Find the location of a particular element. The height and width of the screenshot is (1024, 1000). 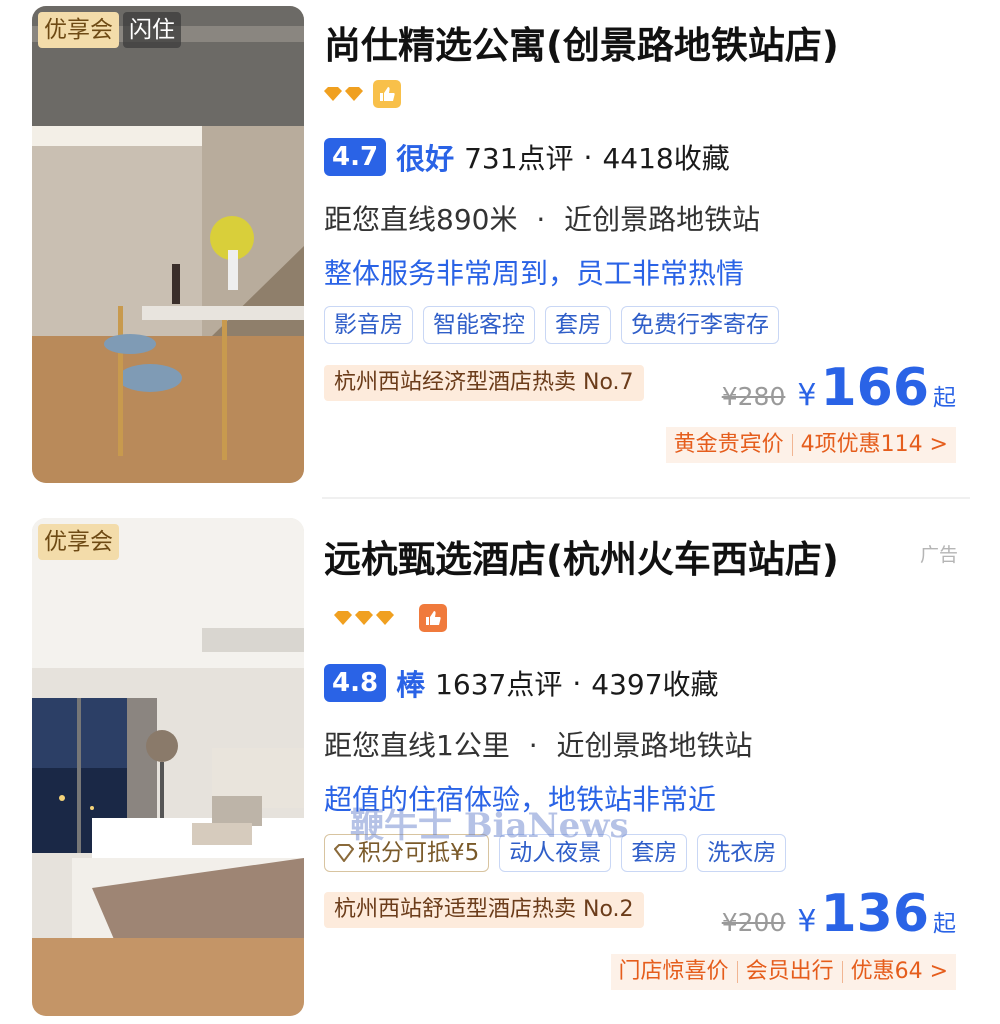

score-badge: 4.8 is located at coordinates (355, 683).